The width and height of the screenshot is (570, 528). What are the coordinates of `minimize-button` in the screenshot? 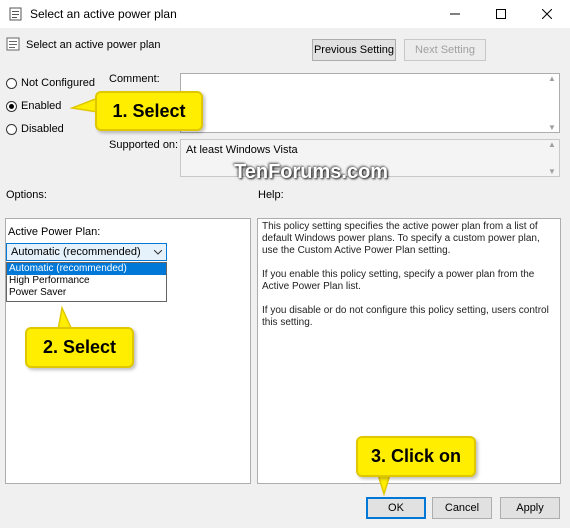 It's located at (455, 14).